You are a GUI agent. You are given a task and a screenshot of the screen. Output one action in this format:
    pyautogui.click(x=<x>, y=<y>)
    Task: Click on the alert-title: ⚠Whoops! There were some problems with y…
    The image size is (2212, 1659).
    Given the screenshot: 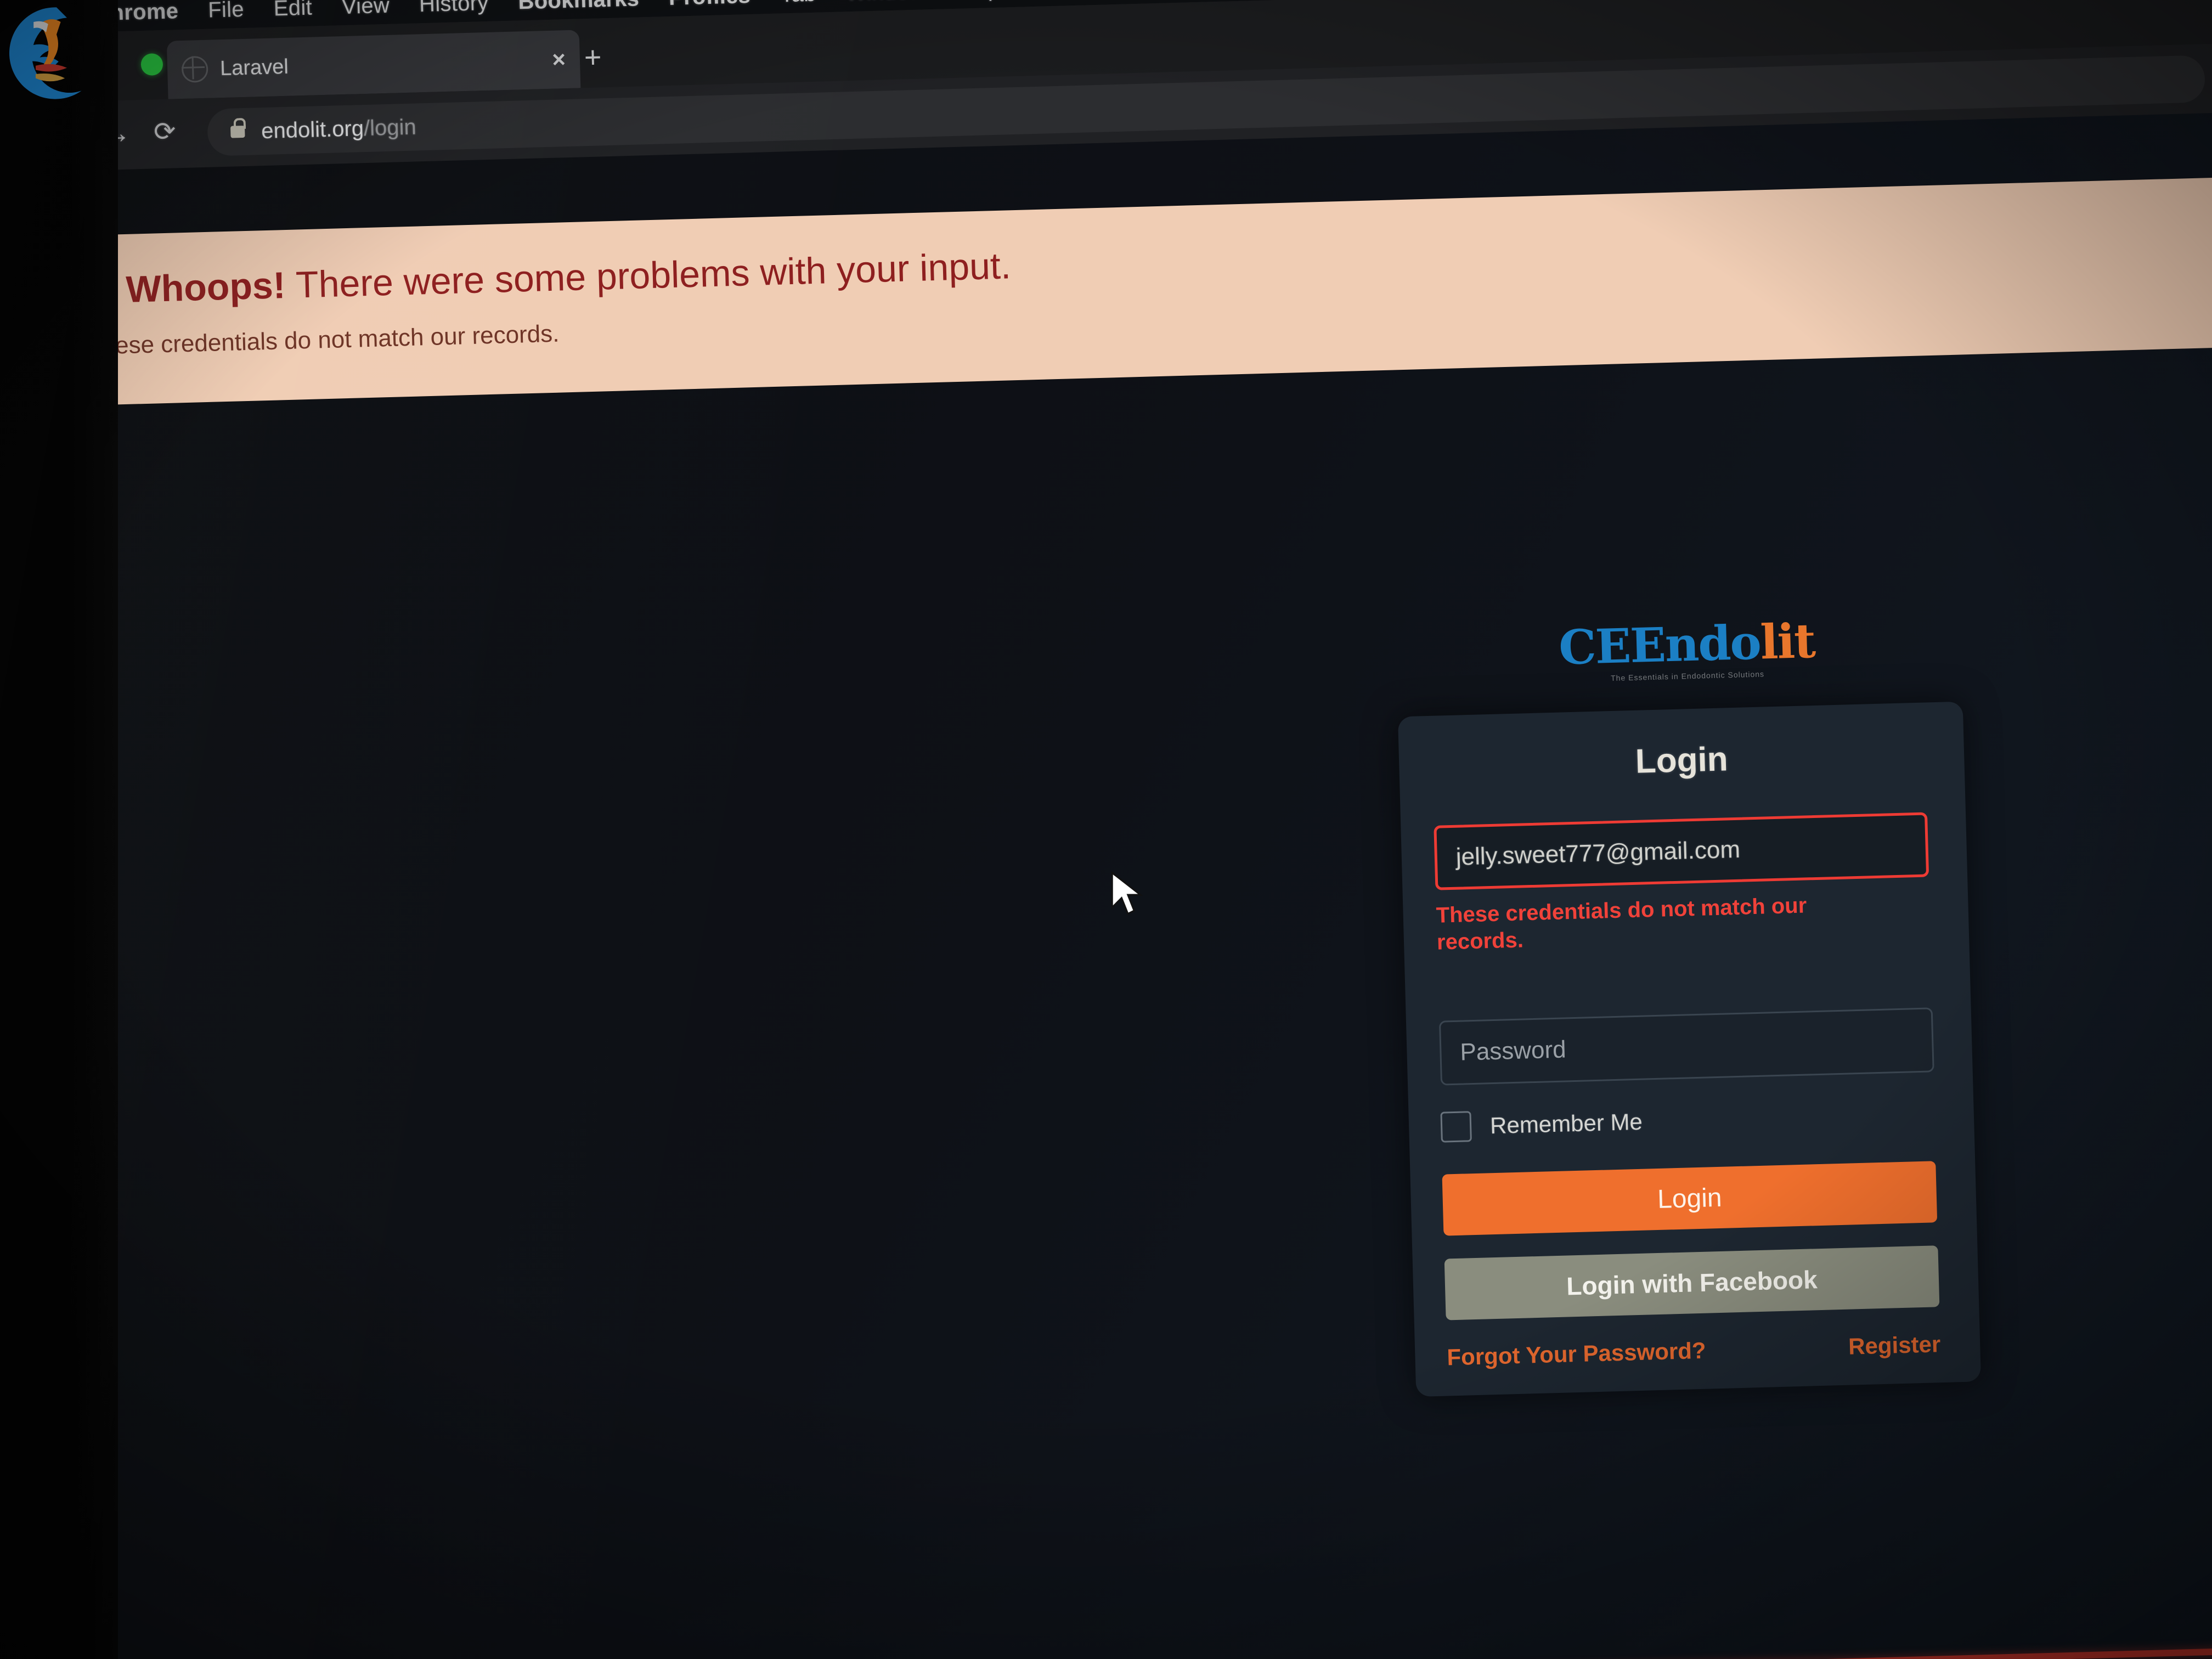 What is the action you would take?
    pyautogui.click(x=548, y=278)
    